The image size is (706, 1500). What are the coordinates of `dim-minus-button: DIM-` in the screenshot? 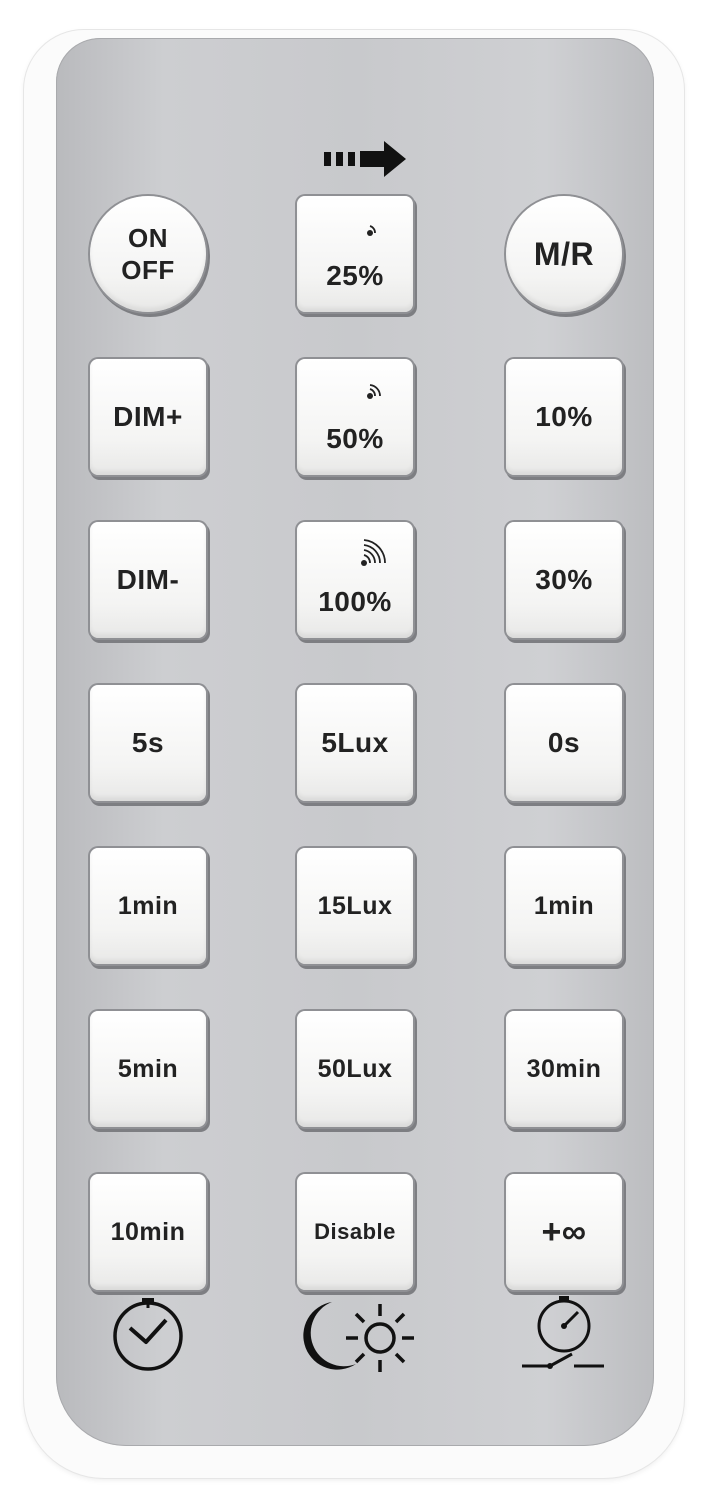 It's located at (148, 580).